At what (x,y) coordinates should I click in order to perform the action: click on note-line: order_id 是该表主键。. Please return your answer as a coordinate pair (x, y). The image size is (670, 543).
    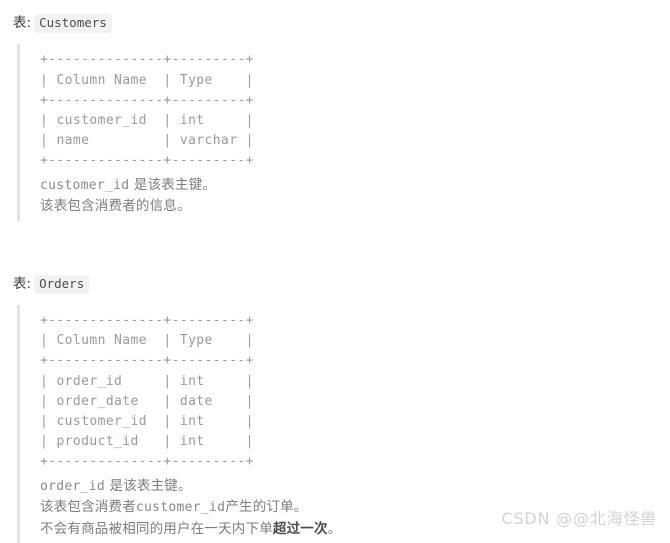
    Looking at the image, I should click on (355, 487).